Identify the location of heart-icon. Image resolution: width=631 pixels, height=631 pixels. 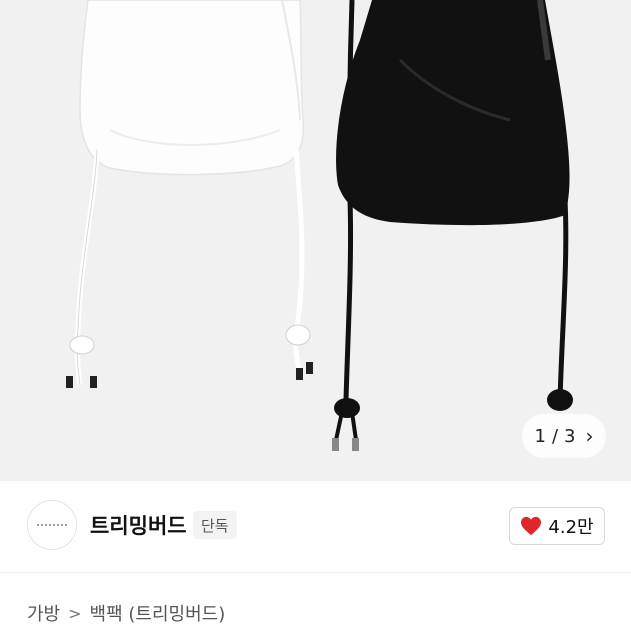
(531, 526).